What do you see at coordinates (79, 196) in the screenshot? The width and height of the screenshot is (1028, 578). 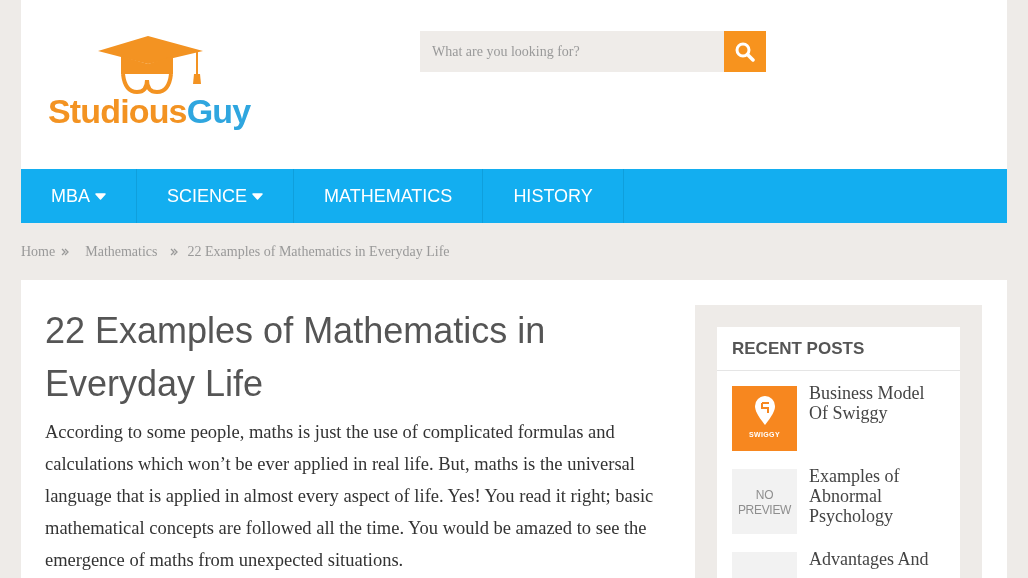 I see `nav-link: MBA` at bounding box center [79, 196].